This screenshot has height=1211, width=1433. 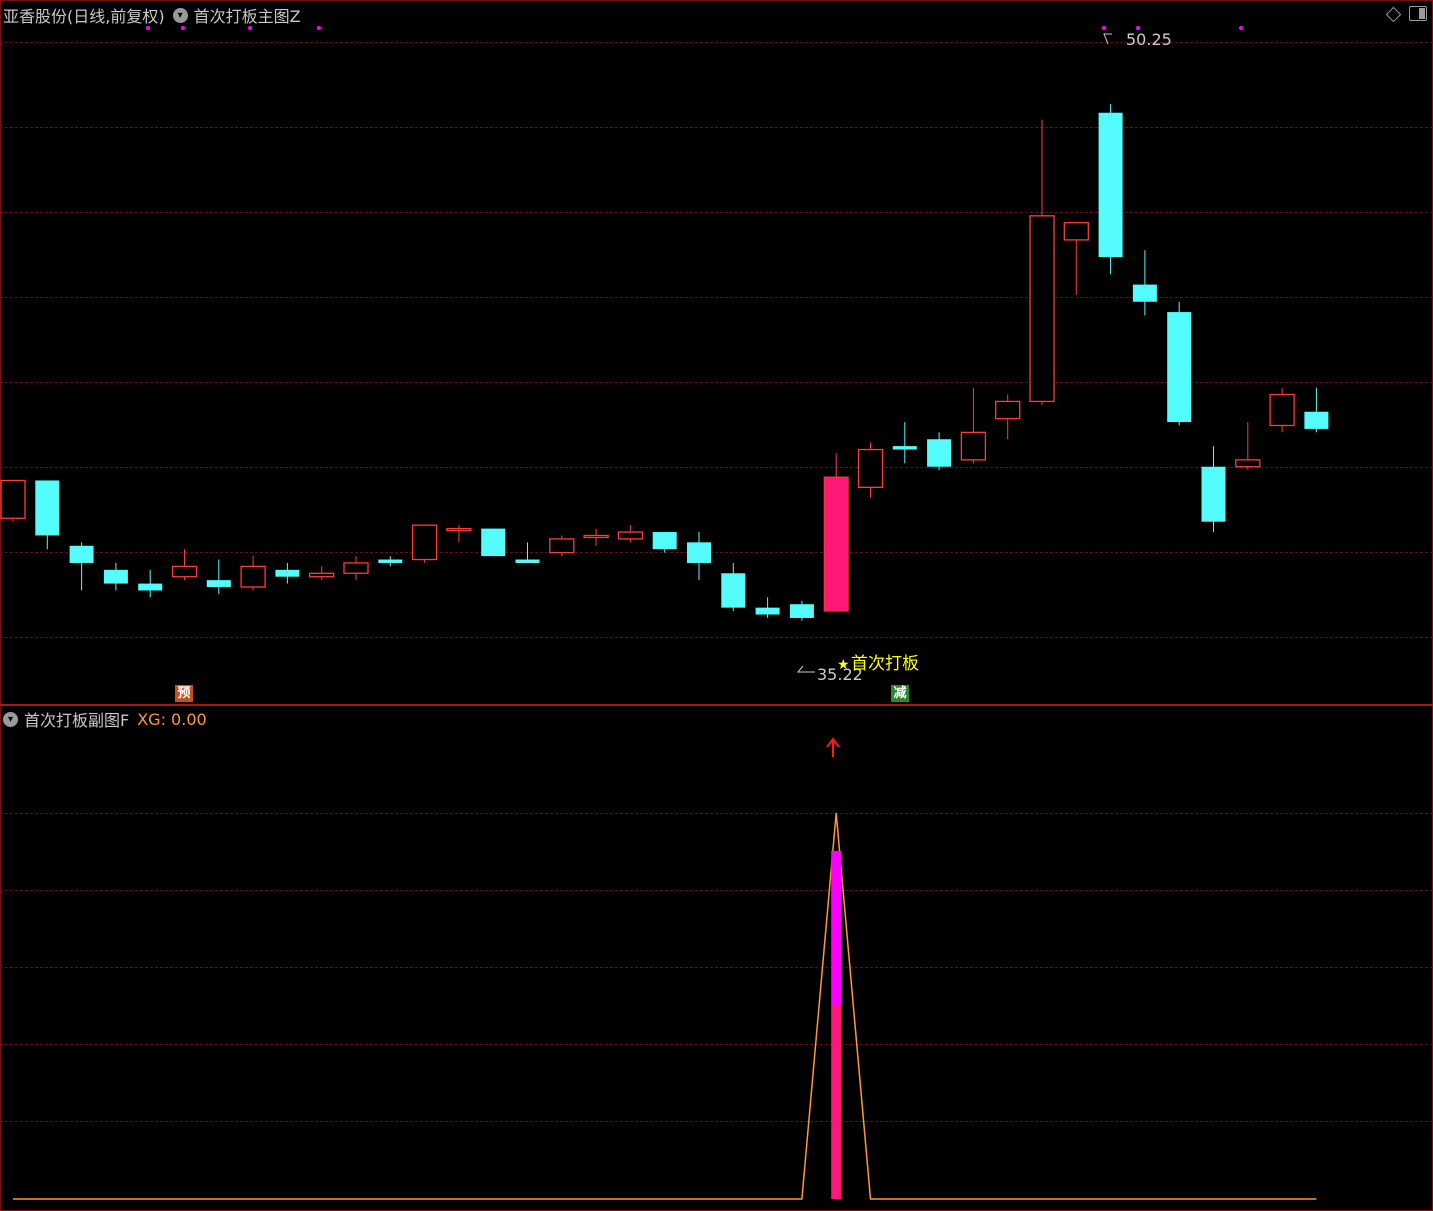 I want to click on spike-bar-lower, so click(x=836, y=1102).